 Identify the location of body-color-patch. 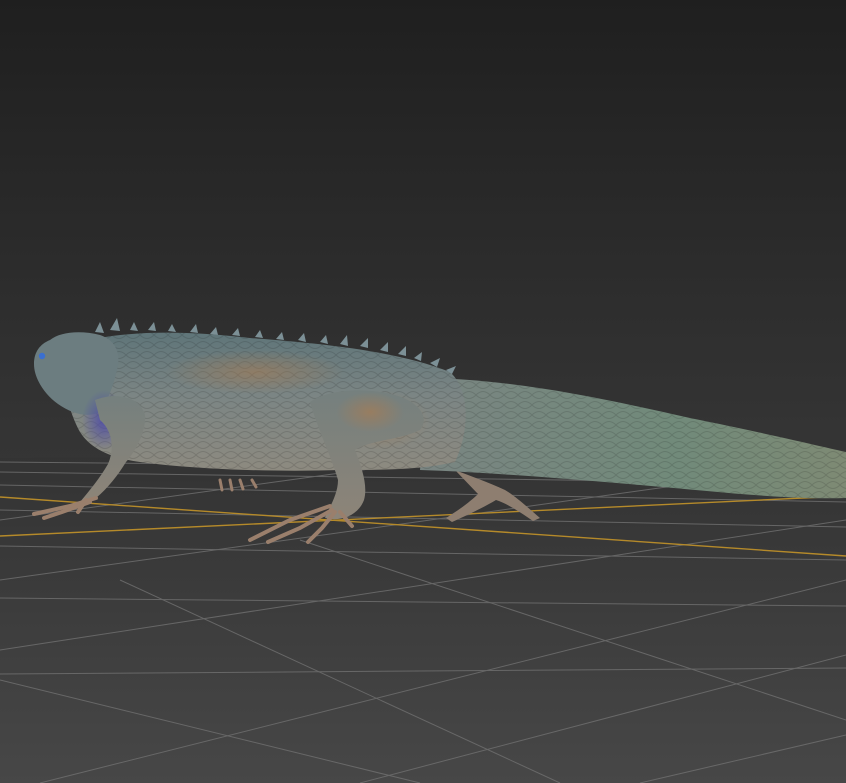
(255, 372).